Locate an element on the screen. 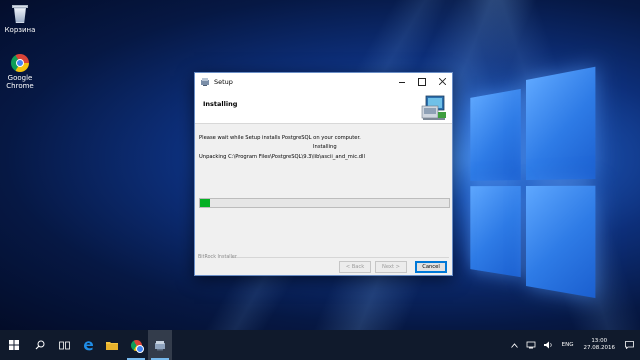 Image resolution: width=640 pixels, height=360 pixels. network-button is located at coordinates (531, 345).